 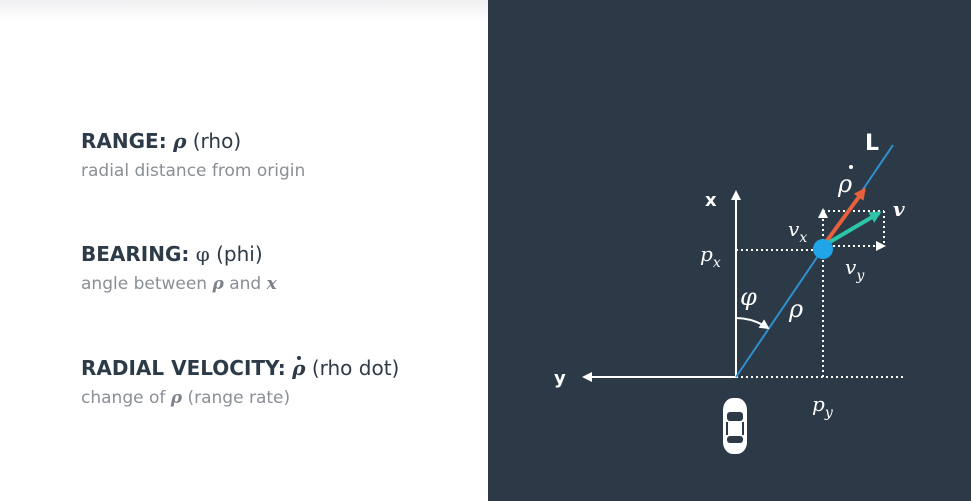 What do you see at coordinates (899, 209) in the screenshot?
I see `v-label: v` at bounding box center [899, 209].